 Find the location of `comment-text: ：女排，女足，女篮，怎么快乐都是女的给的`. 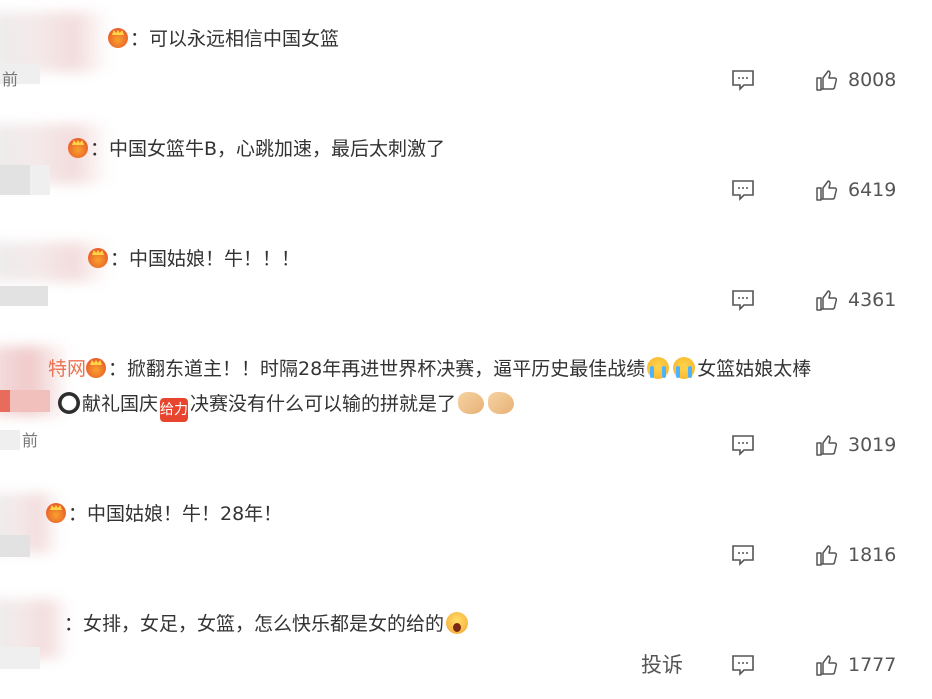

comment-text: ：女排，女足，女篮，怎么快乐都是女的给的 is located at coordinates (267, 624).